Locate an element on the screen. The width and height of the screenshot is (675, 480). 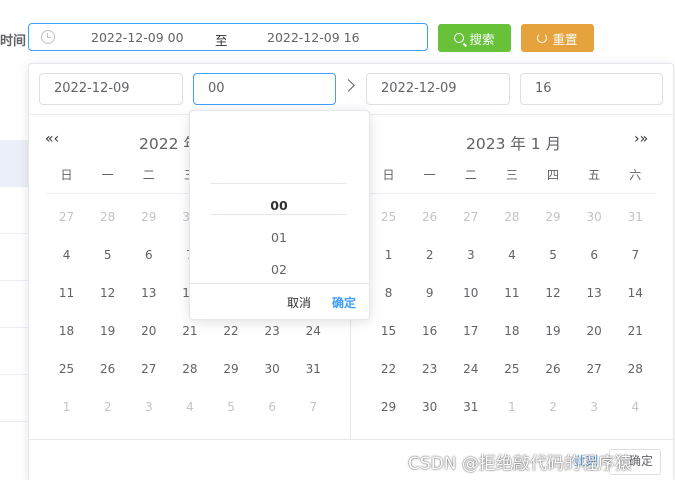
calendar-day: 15 is located at coordinates (388, 331).